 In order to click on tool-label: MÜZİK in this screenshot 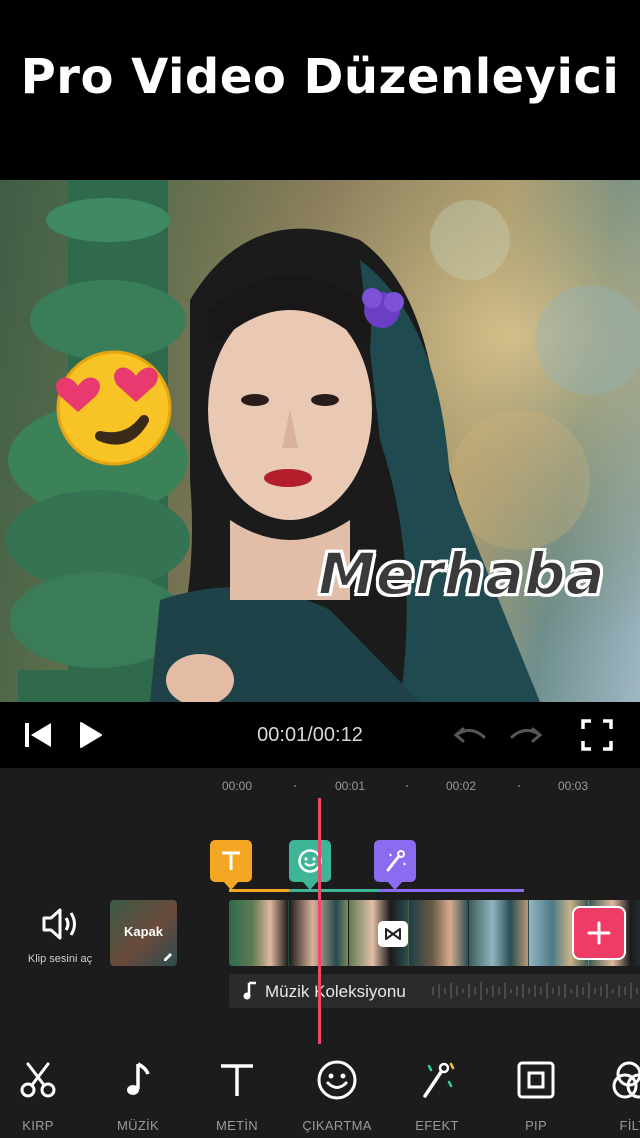, I will do `click(138, 1125)`.